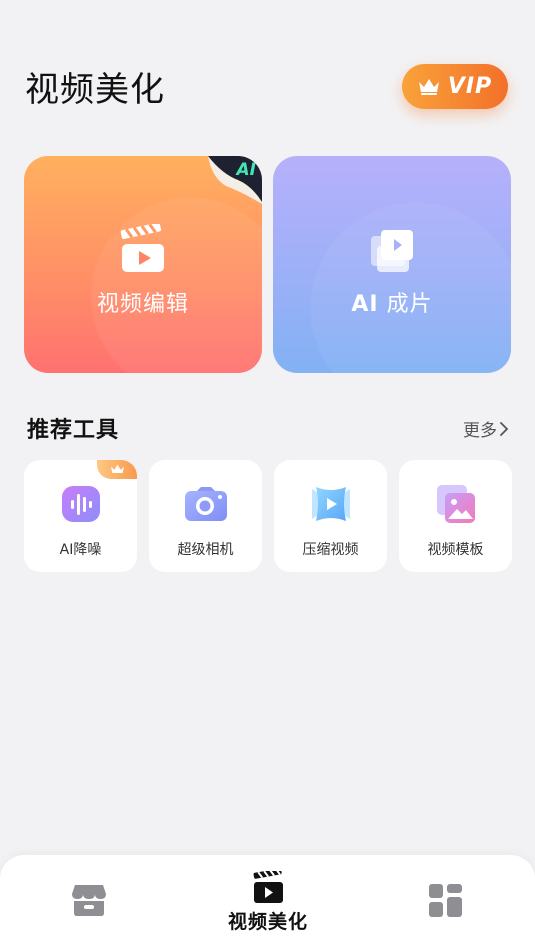  Describe the element at coordinates (205, 550) in the screenshot. I see `tool-label: 超级相机` at that location.